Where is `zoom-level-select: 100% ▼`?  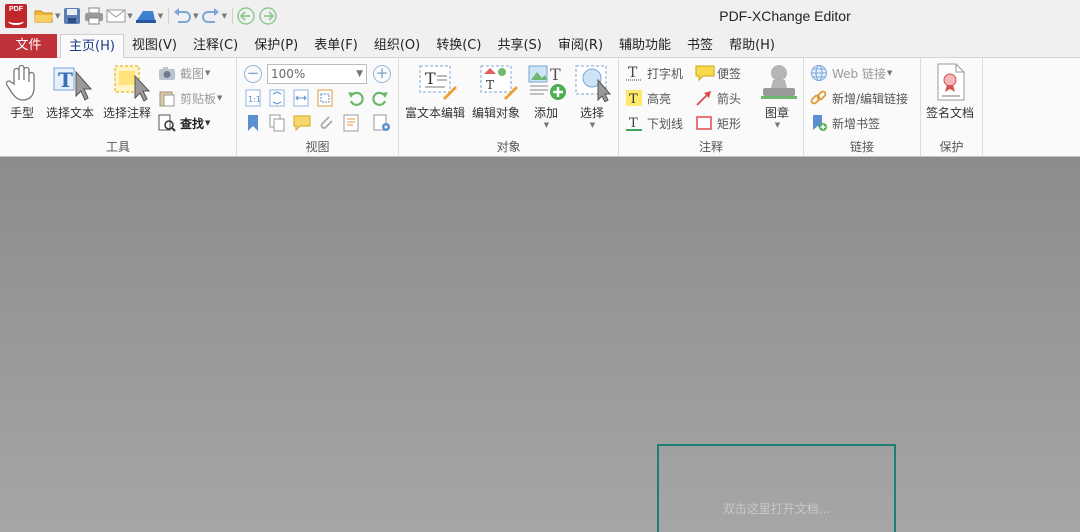 zoom-level-select: 100% ▼ is located at coordinates (317, 74).